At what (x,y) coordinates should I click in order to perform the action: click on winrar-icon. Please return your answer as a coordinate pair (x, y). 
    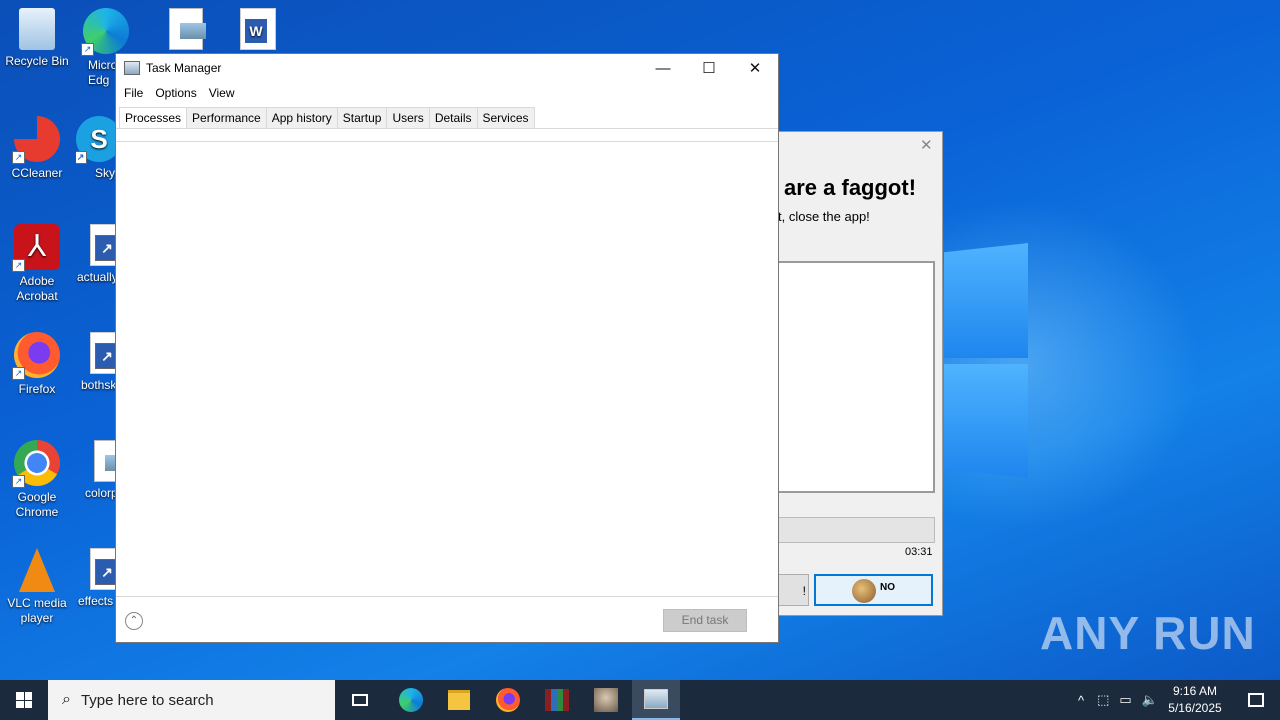
    Looking at the image, I should click on (557, 700).